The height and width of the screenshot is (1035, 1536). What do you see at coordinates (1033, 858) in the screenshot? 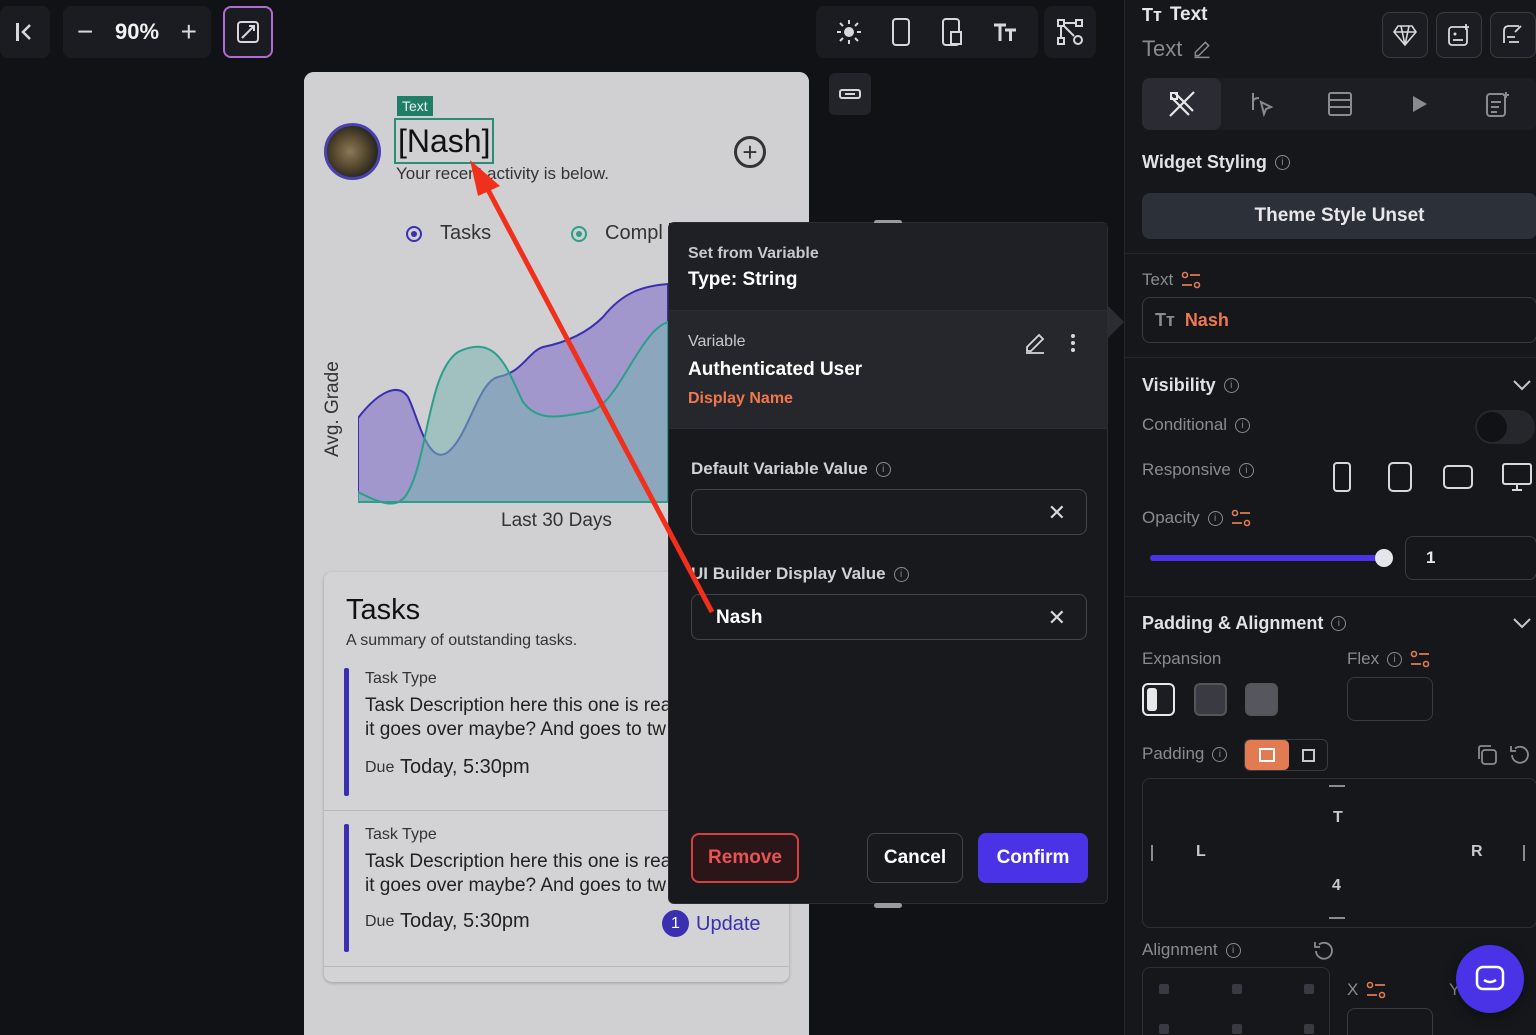
I see `confirm-button: Confirm` at bounding box center [1033, 858].